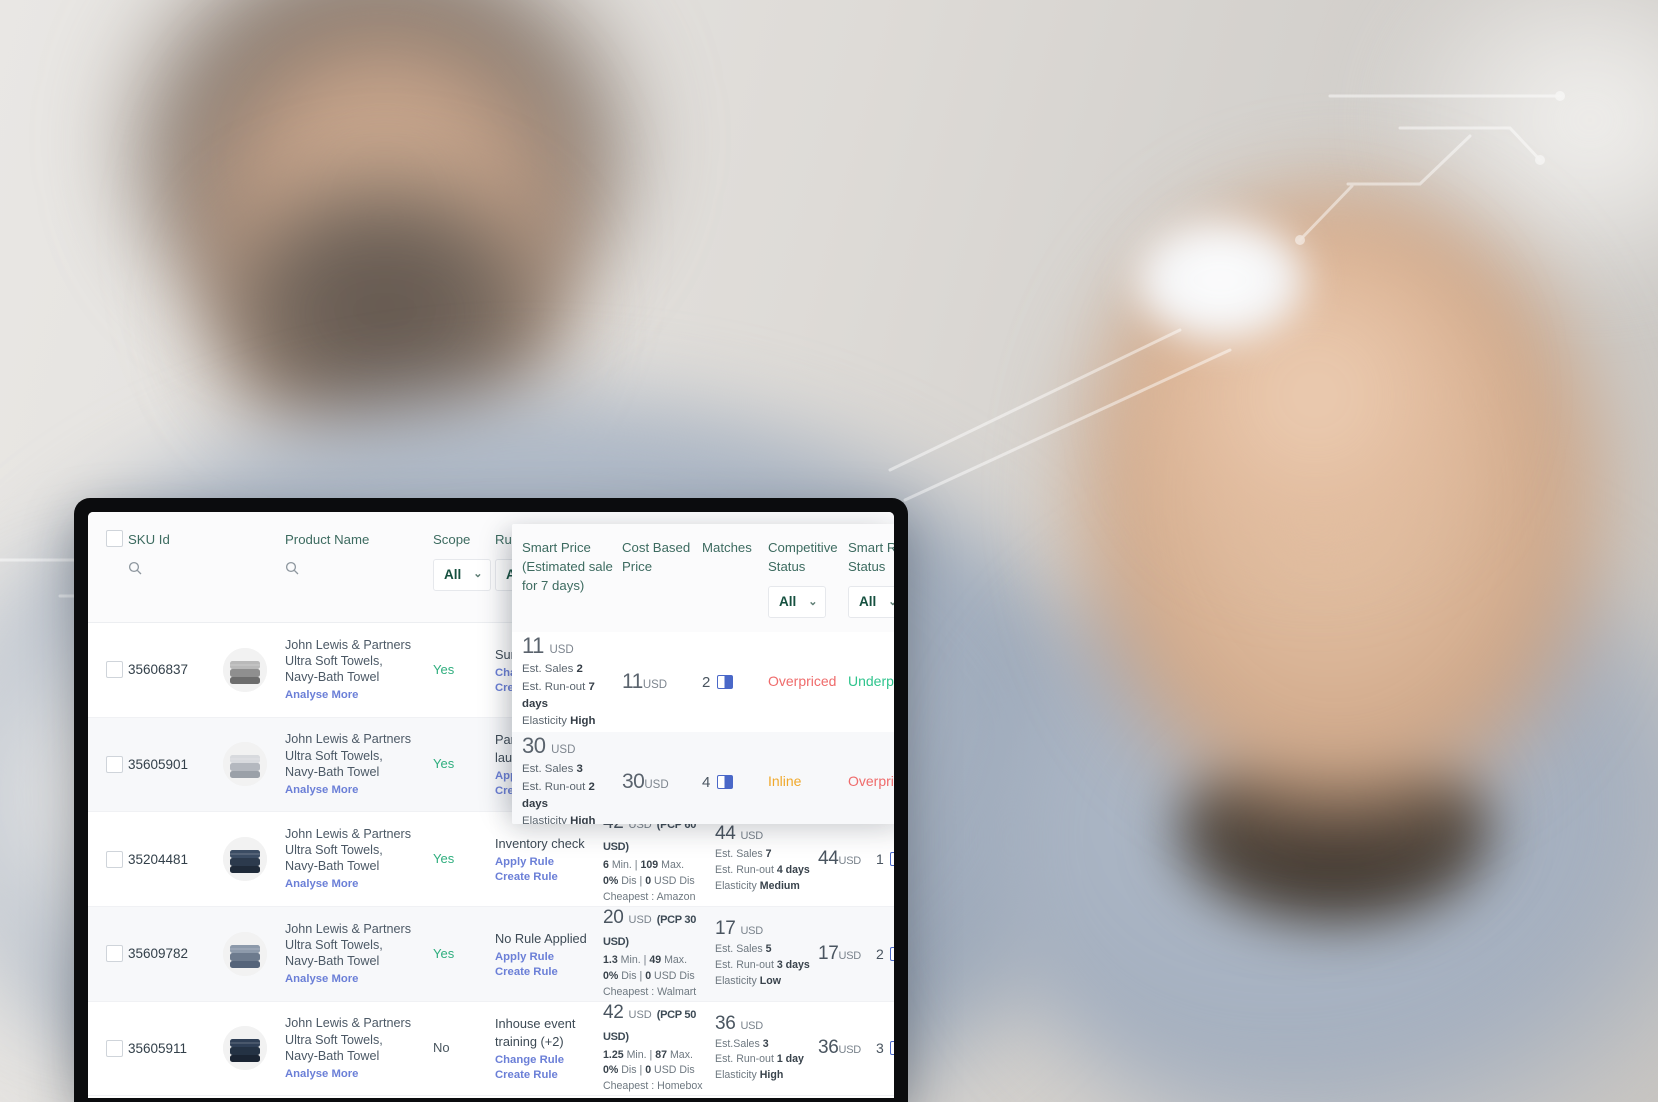 Image resolution: width=1658 pixels, height=1102 pixels. What do you see at coordinates (359, 570) in the screenshot?
I see `column-header-product-name: Product Name` at bounding box center [359, 570].